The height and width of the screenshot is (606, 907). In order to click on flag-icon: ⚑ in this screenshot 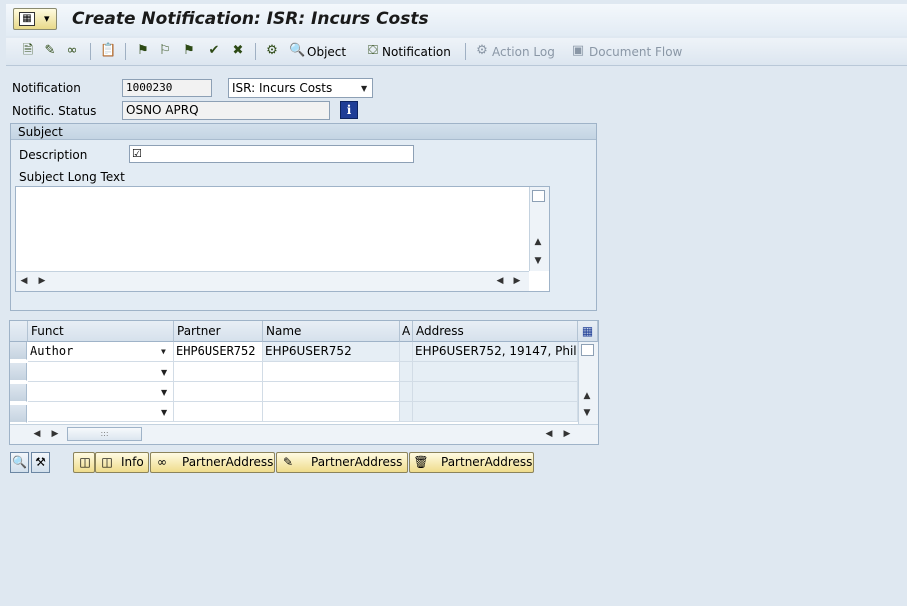, I will do `click(143, 51)`.